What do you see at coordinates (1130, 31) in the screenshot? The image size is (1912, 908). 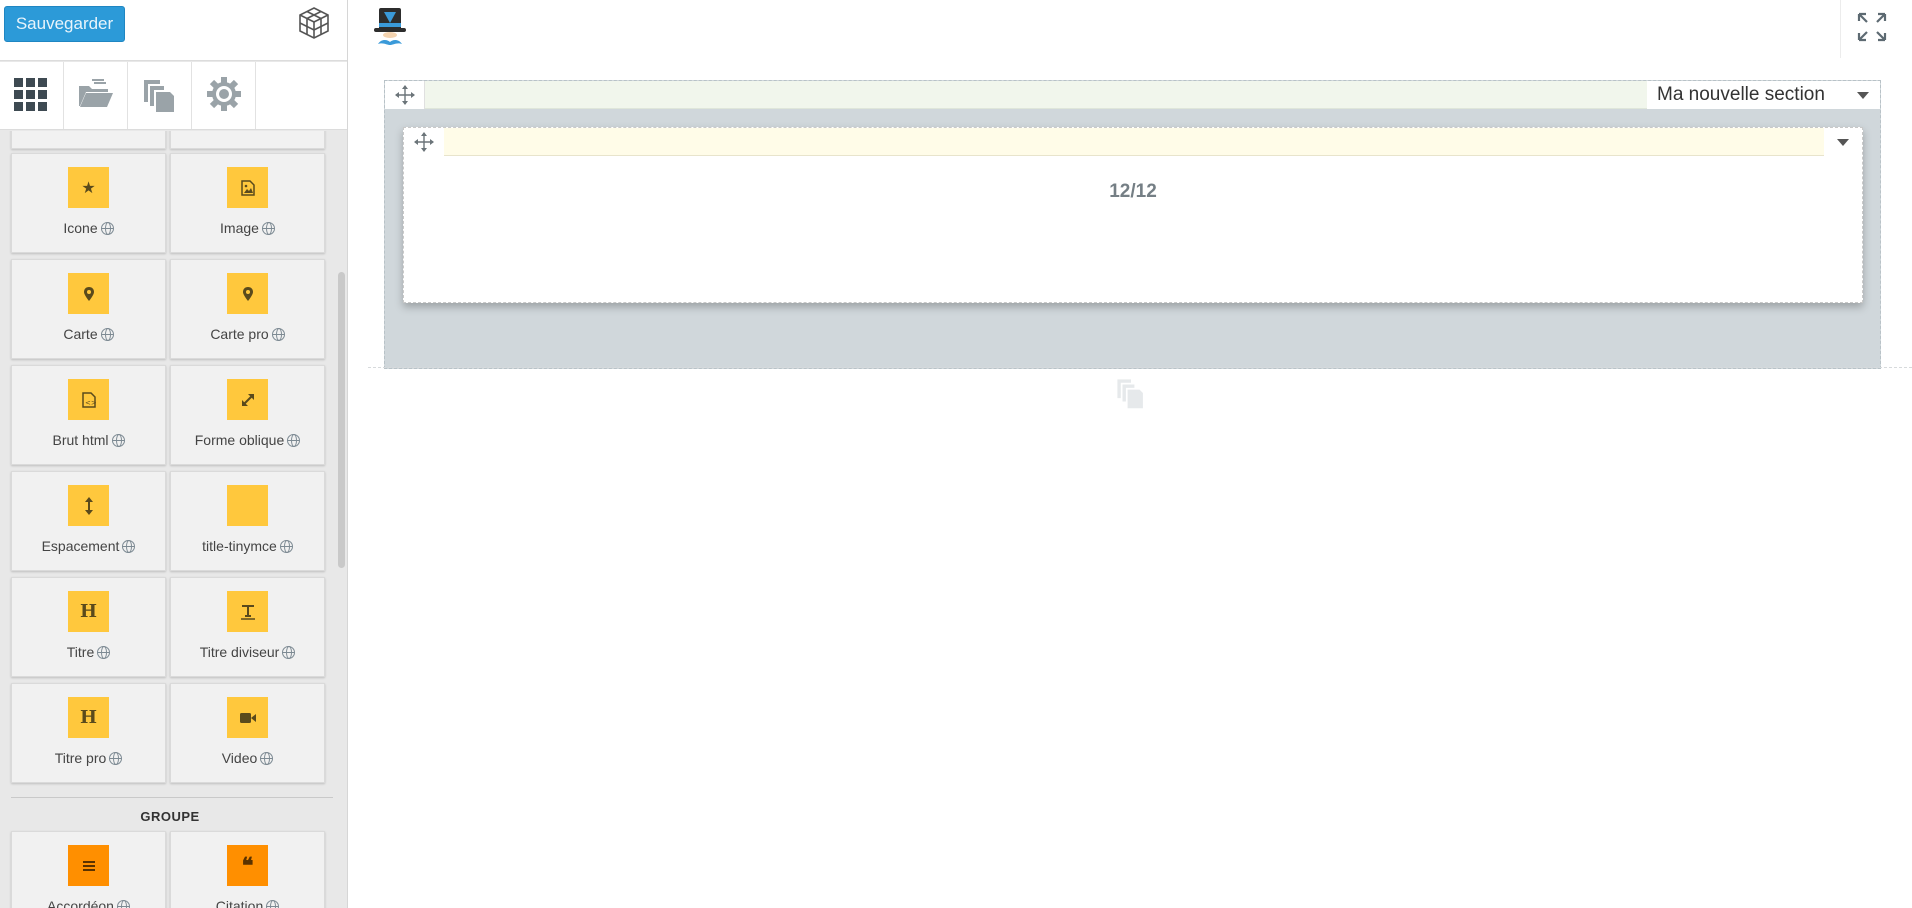 I see `canvas-topbar` at bounding box center [1130, 31].